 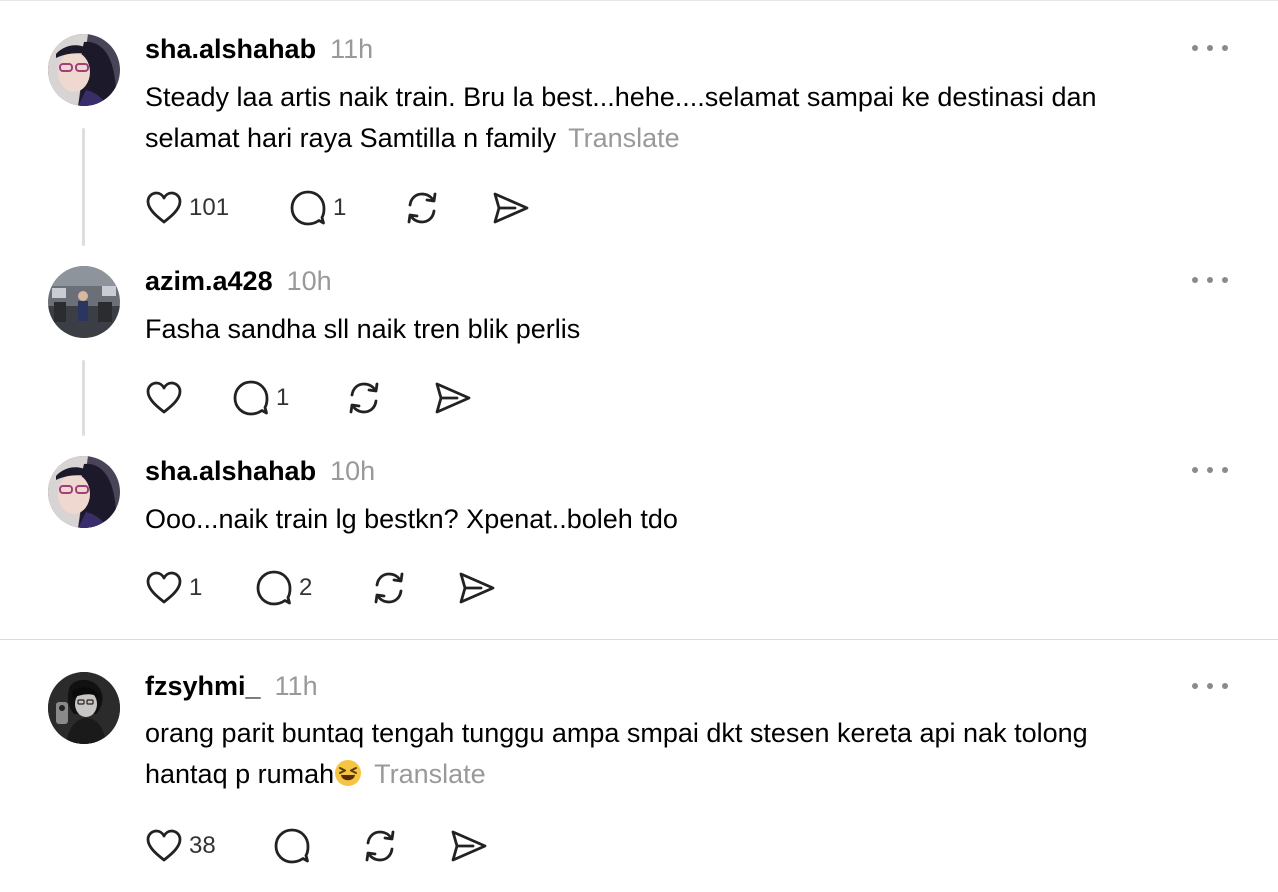 I want to click on reply-button, so click(x=292, y=846).